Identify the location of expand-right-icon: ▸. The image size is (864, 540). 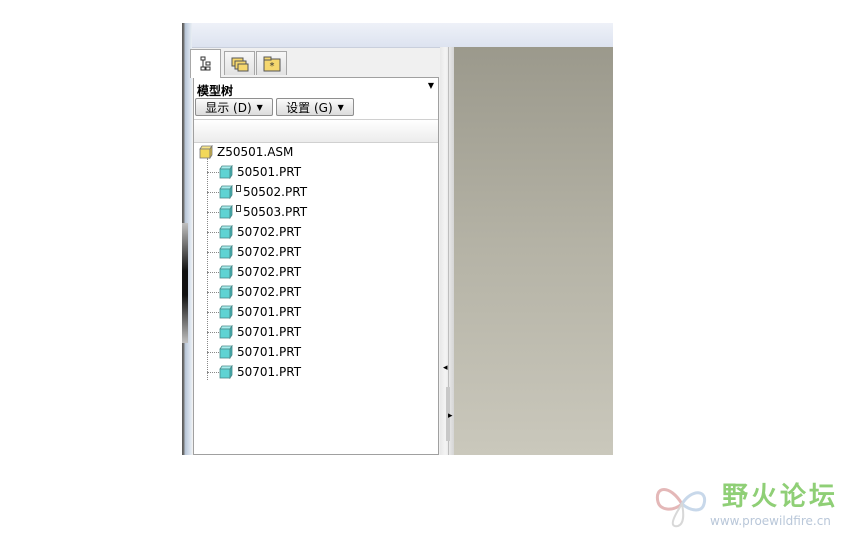
(450, 416).